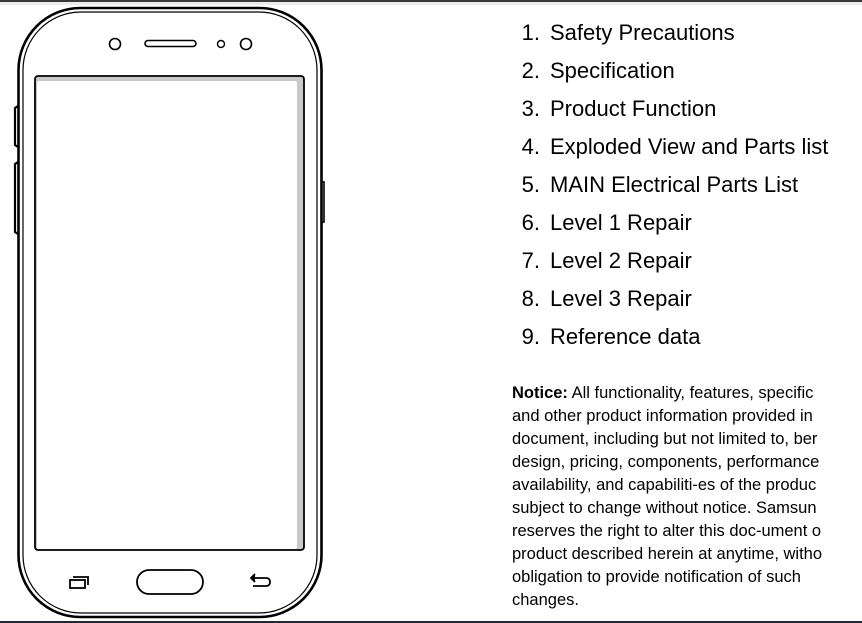 Image resolution: width=862 pixels, height=623 pixels. I want to click on toc-number: 8., so click(530, 298).